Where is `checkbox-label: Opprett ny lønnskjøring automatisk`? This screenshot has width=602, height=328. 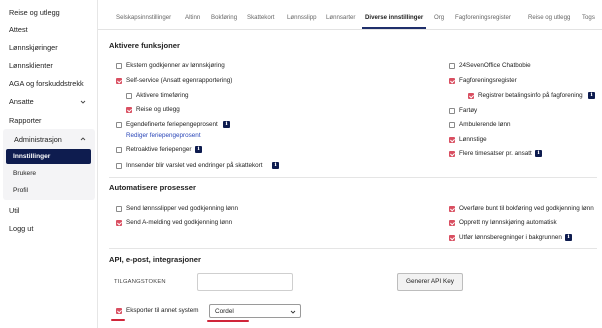 checkbox-label: Opprett ny lønnskjøring automatisk is located at coordinates (508, 222).